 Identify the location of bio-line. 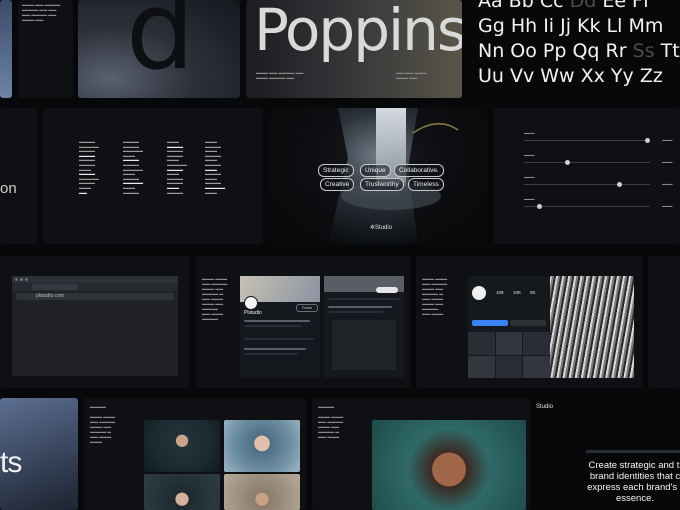
(277, 321).